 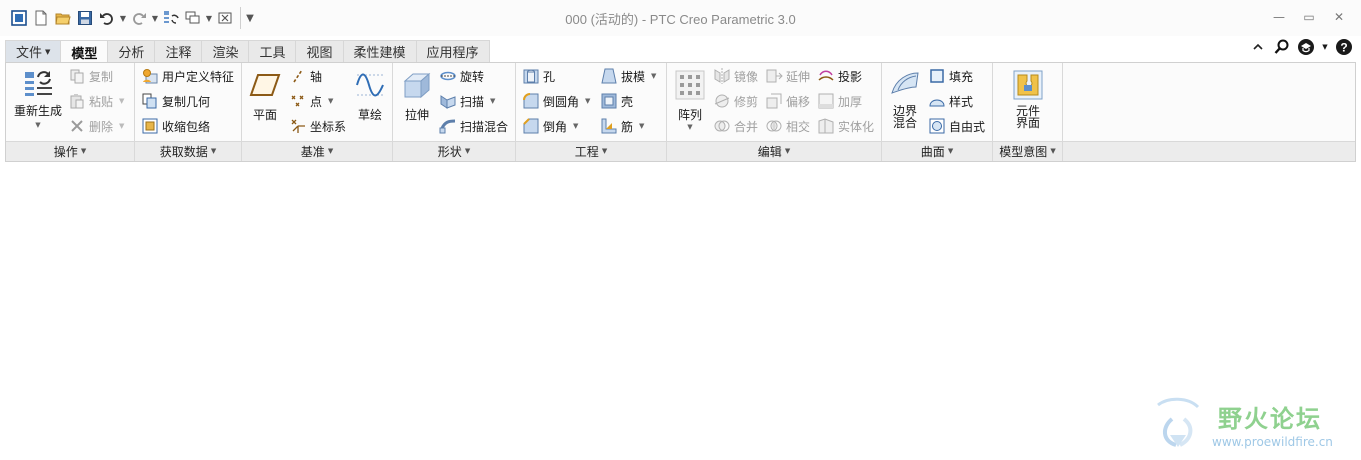 I want to click on shrinkwrap-button: 收缩包络, so click(x=175, y=126).